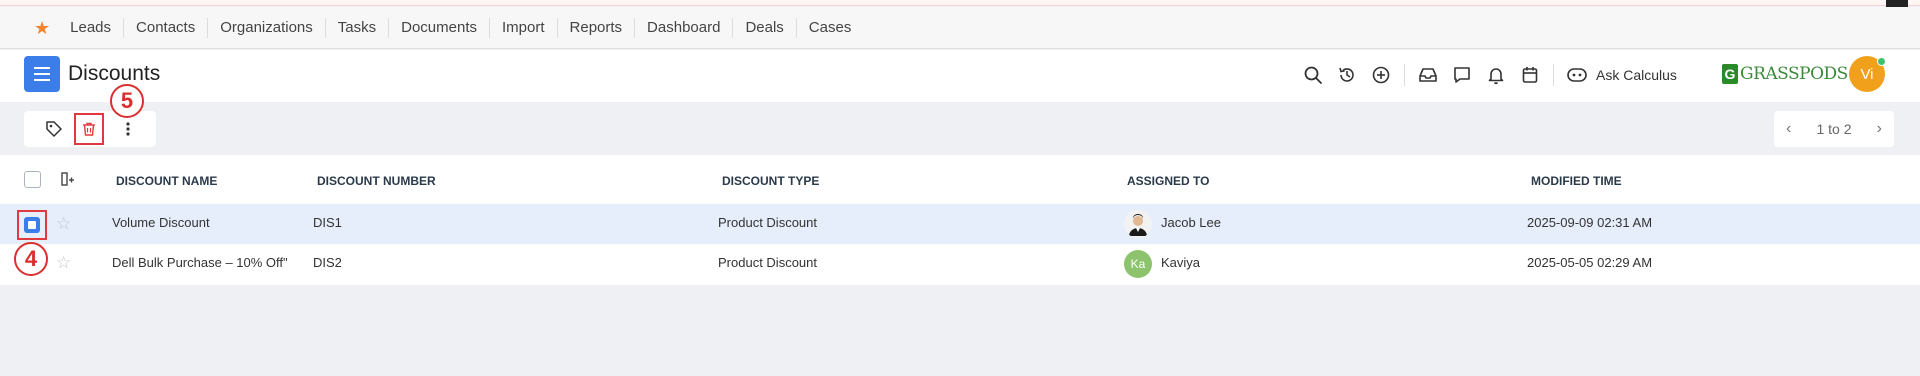  What do you see at coordinates (32, 179) in the screenshot?
I see `select-all-checkbox` at bounding box center [32, 179].